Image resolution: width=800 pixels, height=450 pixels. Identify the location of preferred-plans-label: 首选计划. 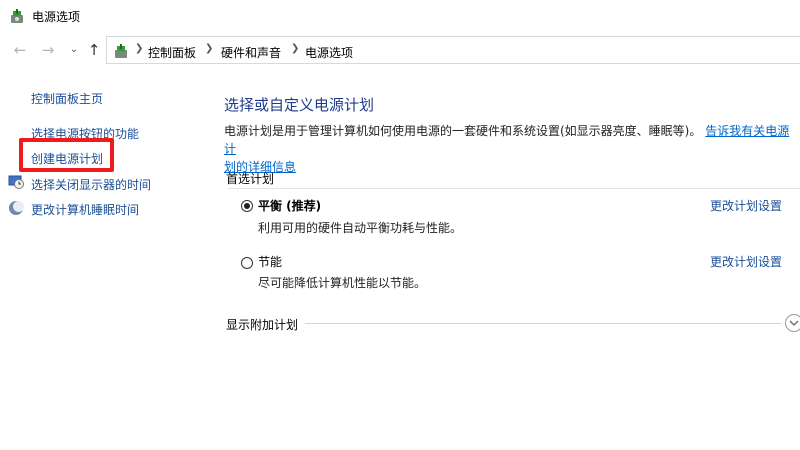
(250, 179).